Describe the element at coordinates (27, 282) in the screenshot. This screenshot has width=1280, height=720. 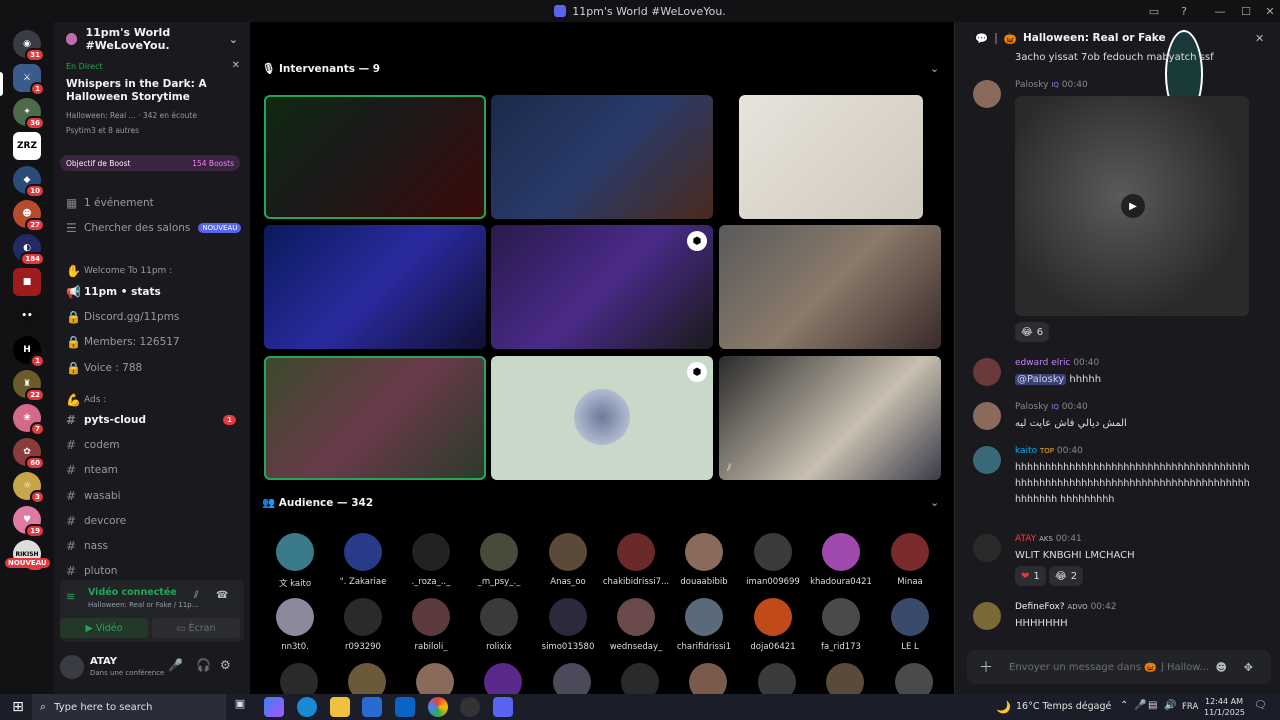
I see `server-icon: ■` at that location.